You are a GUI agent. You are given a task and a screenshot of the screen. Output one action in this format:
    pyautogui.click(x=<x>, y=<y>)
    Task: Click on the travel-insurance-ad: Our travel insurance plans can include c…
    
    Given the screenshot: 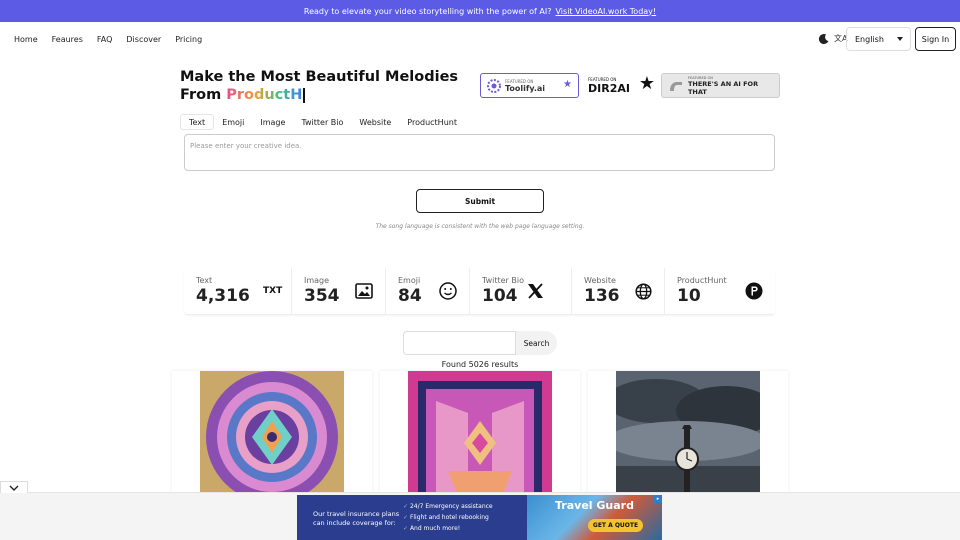 What is the action you would take?
    pyautogui.click(x=479, y=517)
    